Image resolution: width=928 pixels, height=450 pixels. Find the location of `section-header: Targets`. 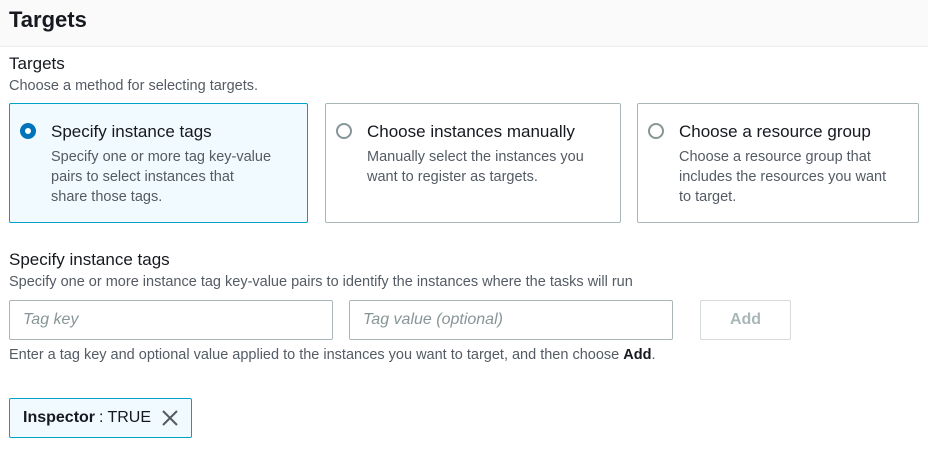

section-header: Targets is located at coordinates (464, 23).